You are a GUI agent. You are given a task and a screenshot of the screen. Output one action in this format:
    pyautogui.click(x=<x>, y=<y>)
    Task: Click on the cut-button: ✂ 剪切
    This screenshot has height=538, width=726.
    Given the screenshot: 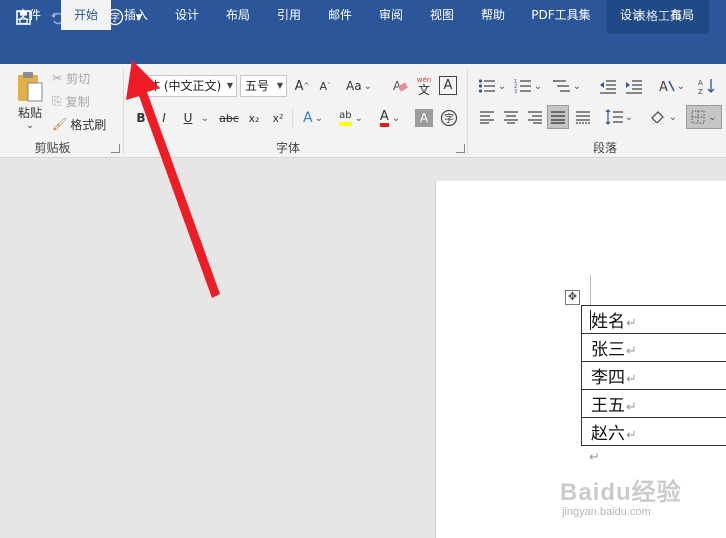 What is the action you would take?
    pyautogui.click(x=76, y=78)
    